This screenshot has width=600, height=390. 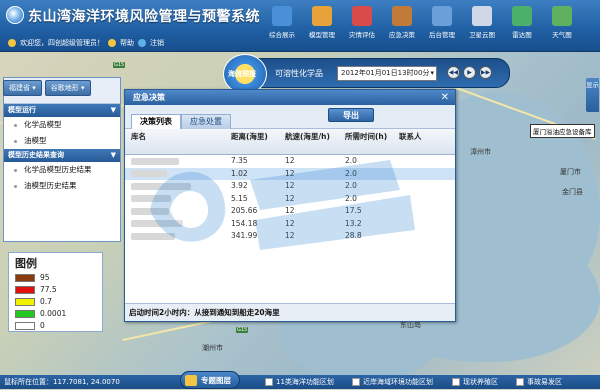 What do you see at coordinates (62, 186) in the screenshot?
I see `menu-oil-history: 油模型历史结果` at bounding box center [62, 186].